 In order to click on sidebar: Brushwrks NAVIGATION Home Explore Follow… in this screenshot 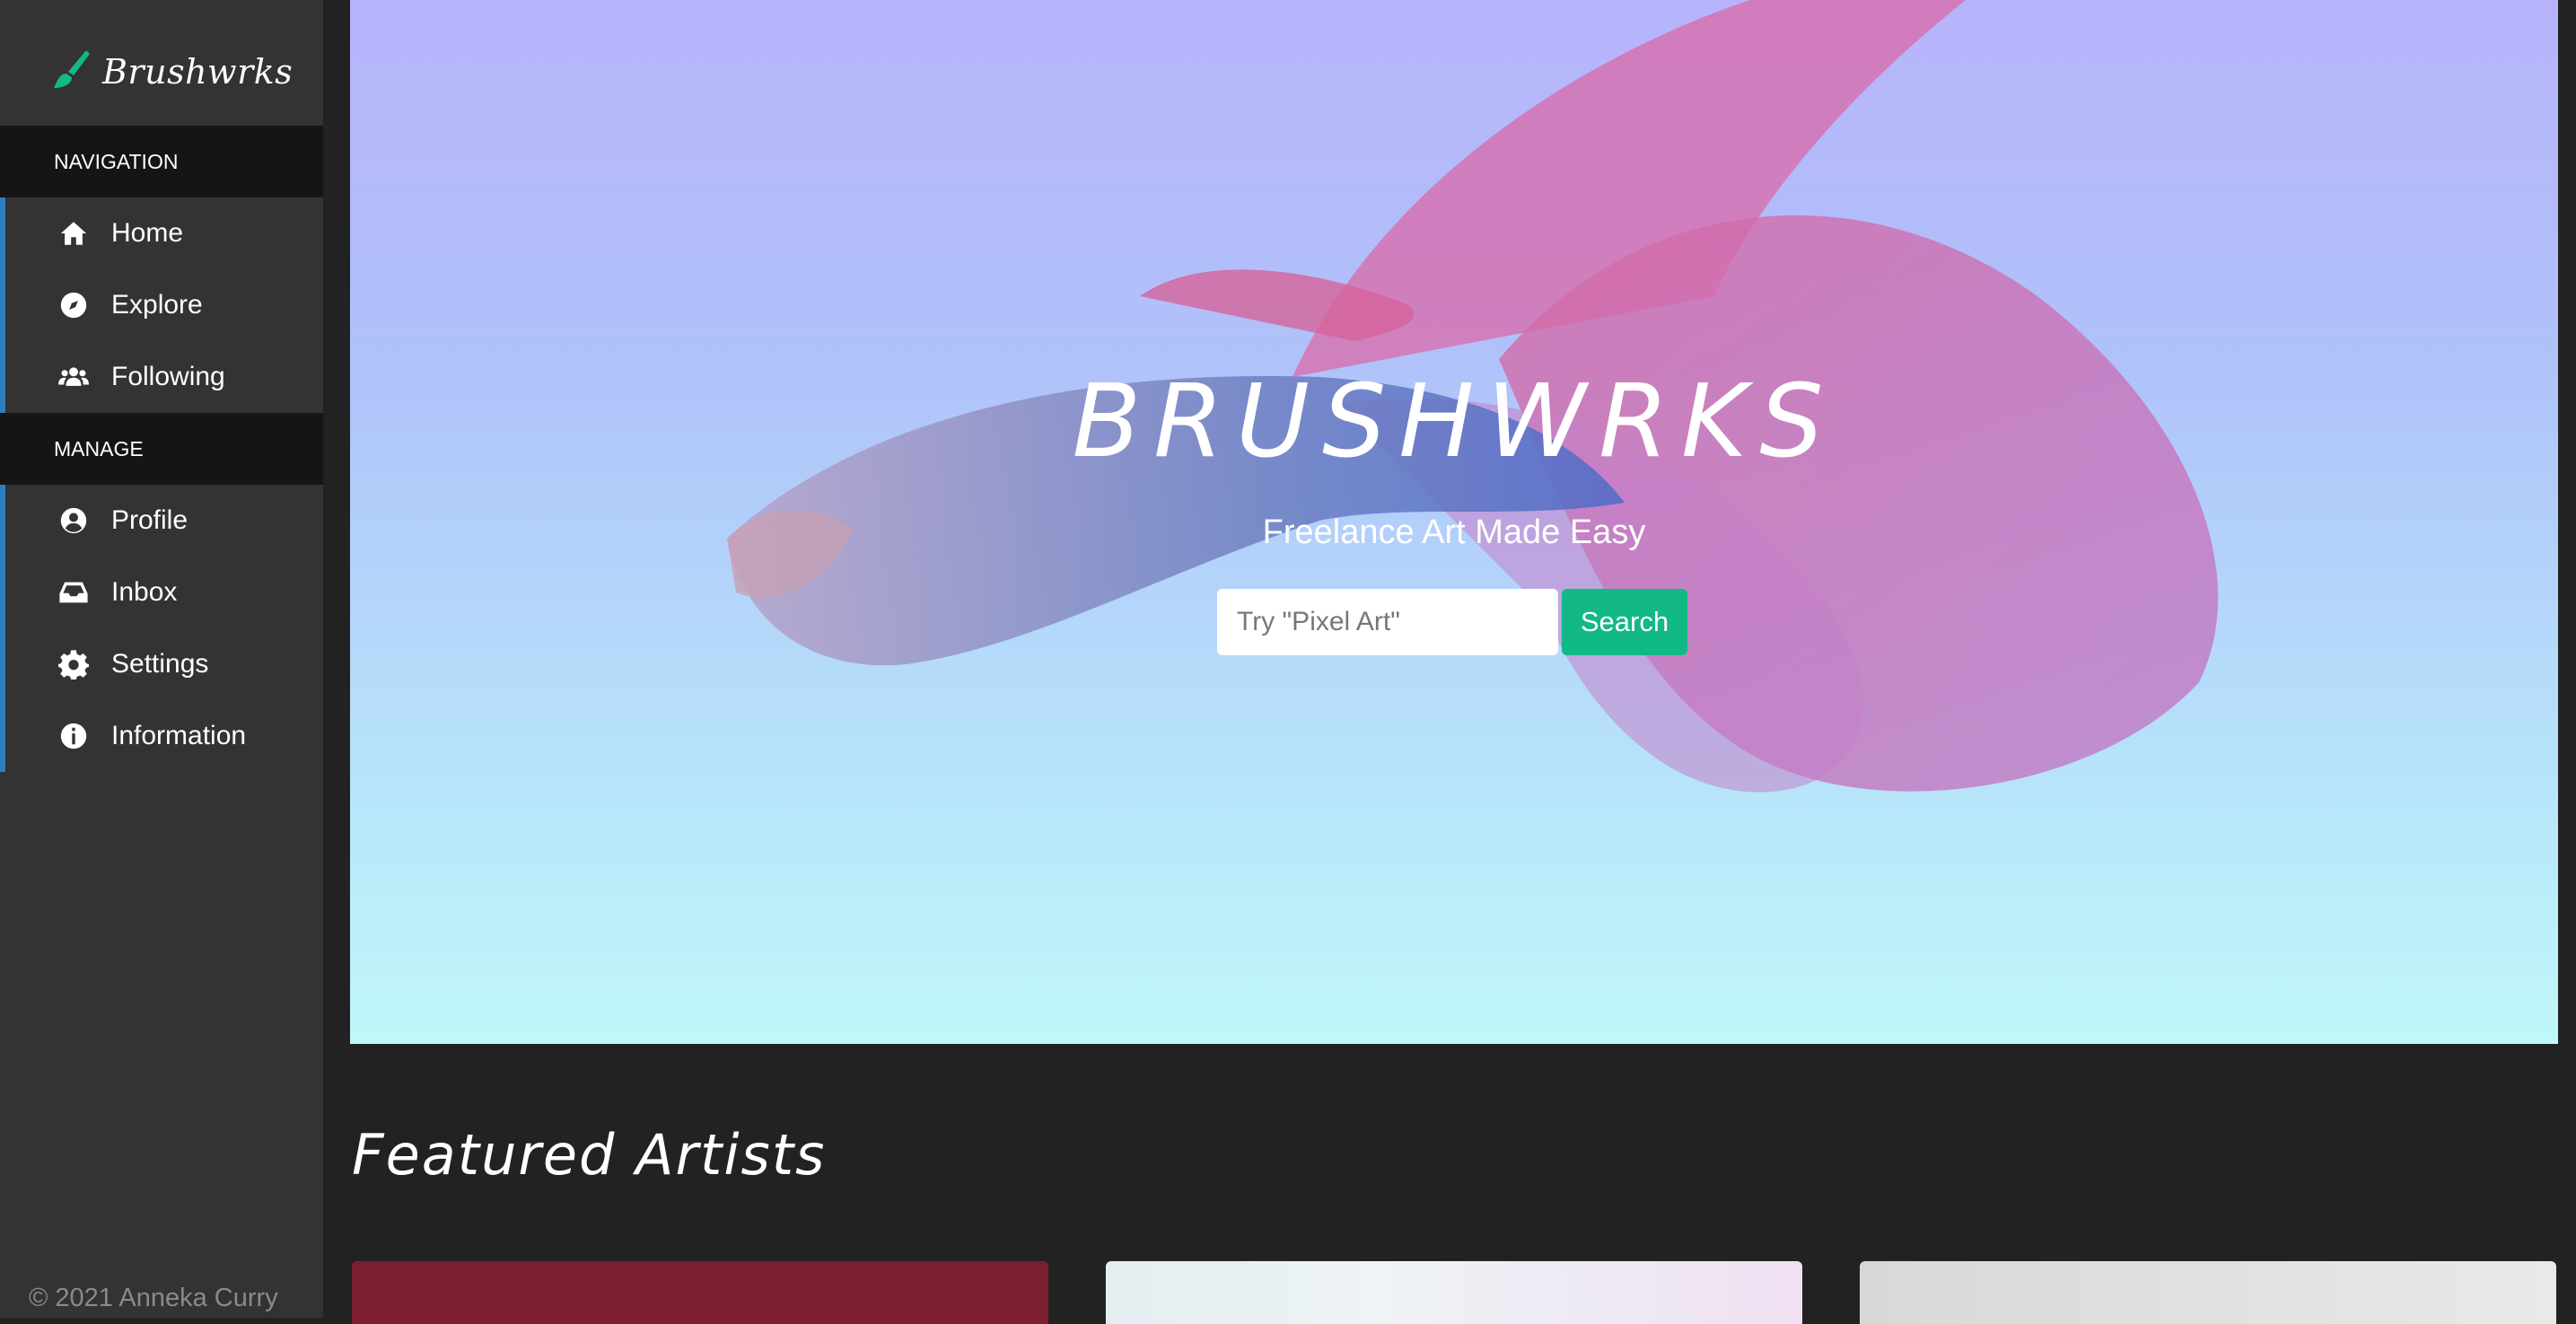, I will do `click(161, 659)`.